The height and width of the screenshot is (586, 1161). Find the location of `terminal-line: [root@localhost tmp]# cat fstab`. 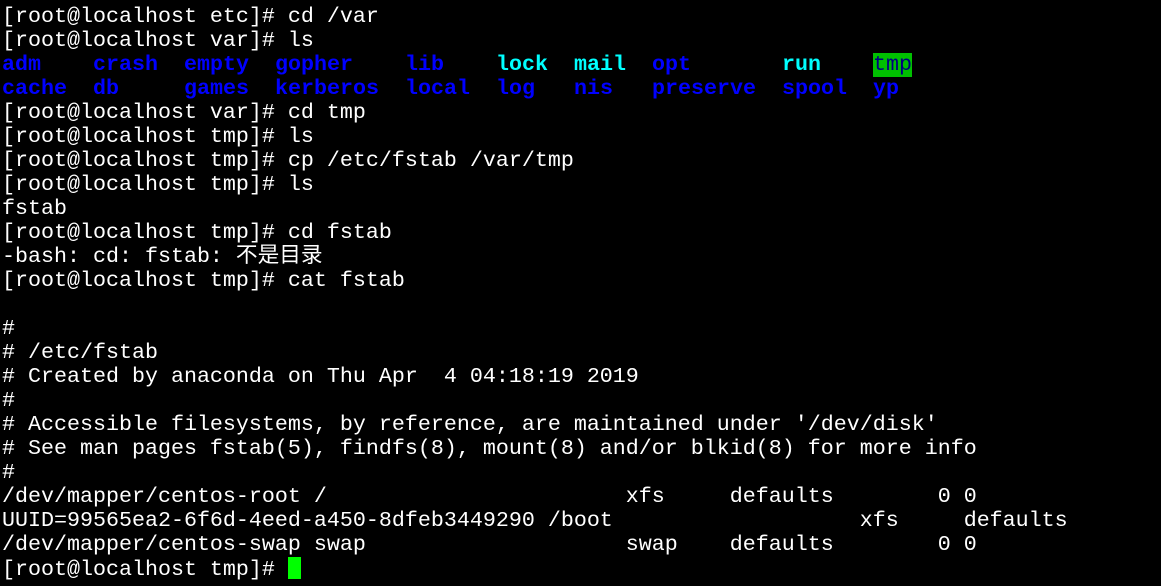

terminal-line: [root@localhost tmp]# cat fstab is located at coordinates (203, 280).